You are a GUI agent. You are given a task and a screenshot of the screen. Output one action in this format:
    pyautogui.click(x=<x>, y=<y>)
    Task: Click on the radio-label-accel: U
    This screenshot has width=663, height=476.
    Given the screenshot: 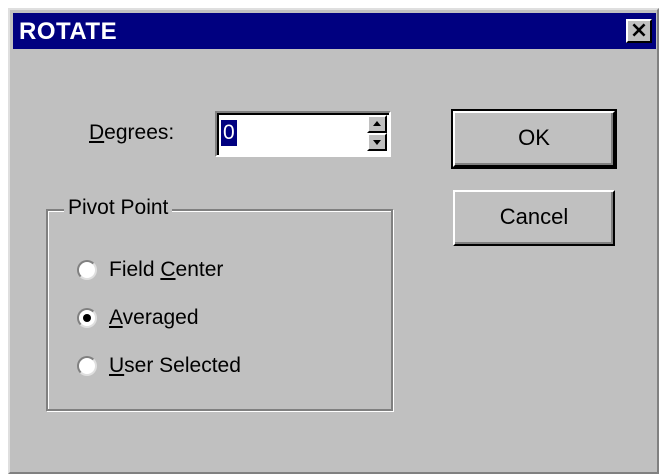 What is the action you would take?
    pyautogui.click(x=117, y=365)
    